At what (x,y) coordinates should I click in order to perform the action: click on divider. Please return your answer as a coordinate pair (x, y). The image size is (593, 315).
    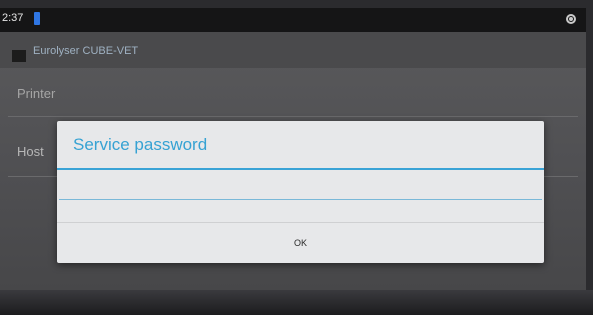
    Looking at the image, I should click on (293, 116).